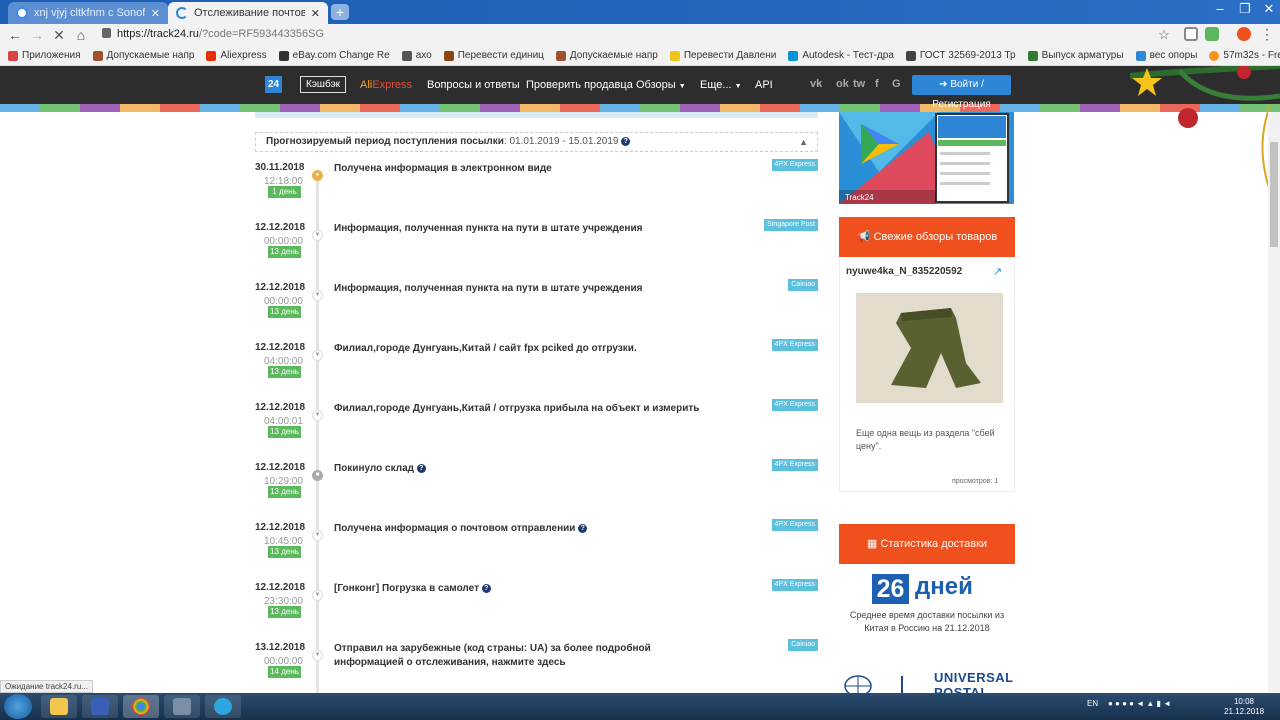  I want to click on chrome-icon, so click(141, 706).